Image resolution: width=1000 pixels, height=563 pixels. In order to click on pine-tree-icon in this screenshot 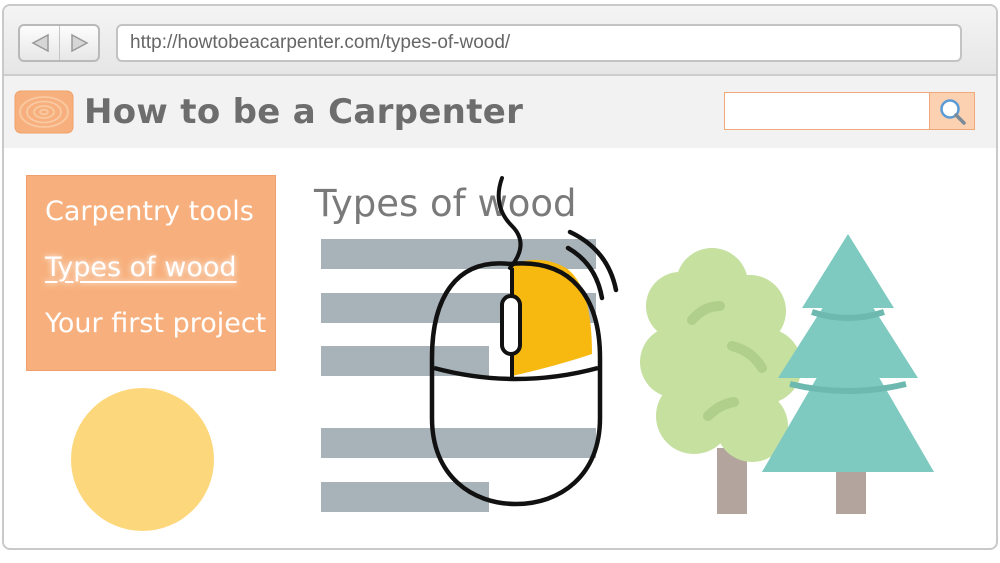, I will do `click(848, 374)`.